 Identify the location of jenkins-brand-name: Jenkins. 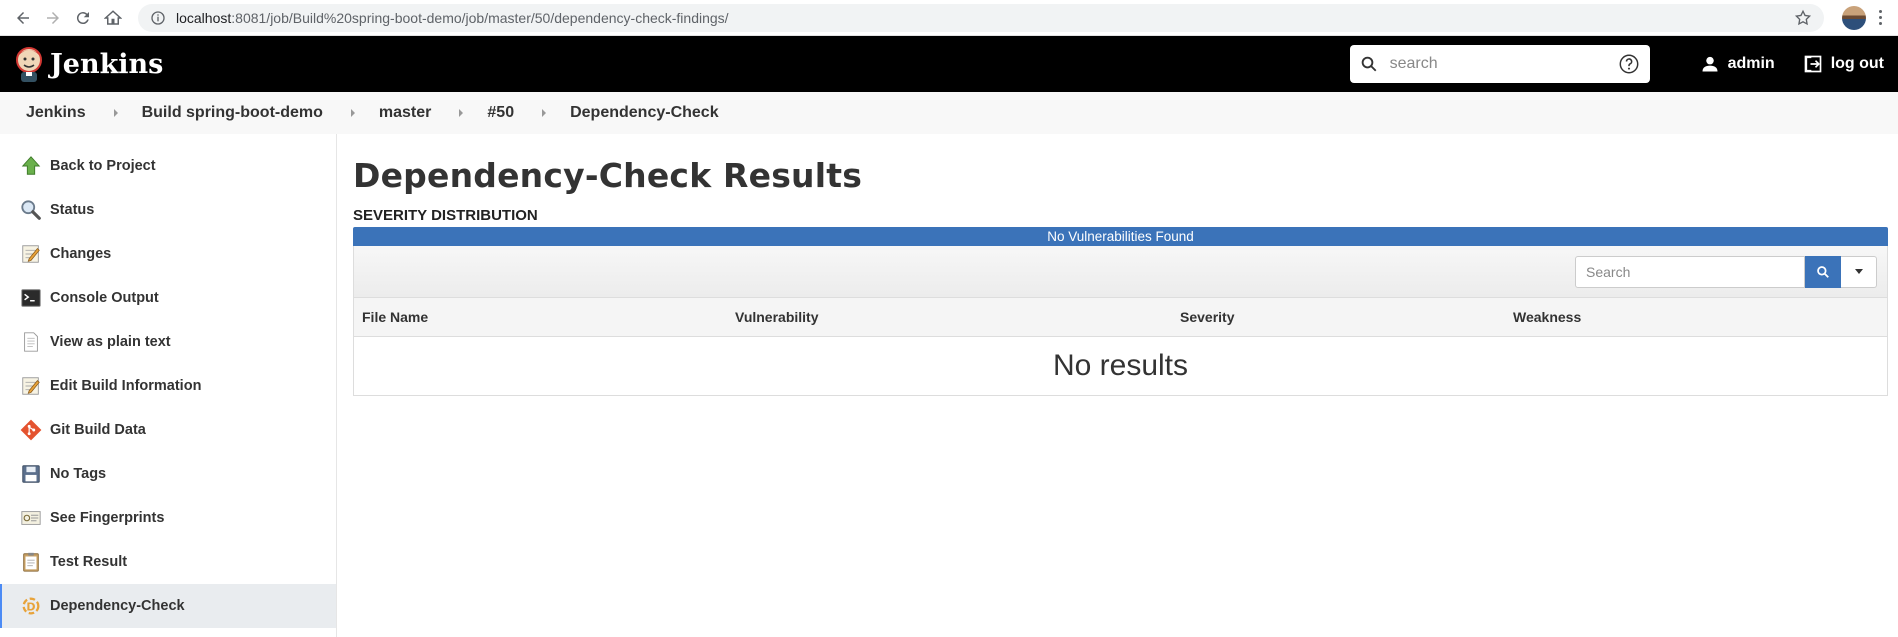
(107, 64).